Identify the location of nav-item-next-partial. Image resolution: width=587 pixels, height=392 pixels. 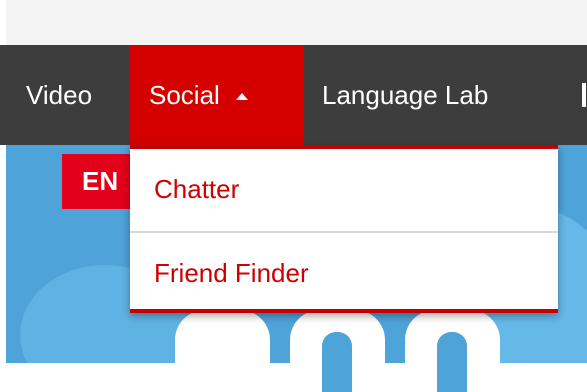
(582, 95).